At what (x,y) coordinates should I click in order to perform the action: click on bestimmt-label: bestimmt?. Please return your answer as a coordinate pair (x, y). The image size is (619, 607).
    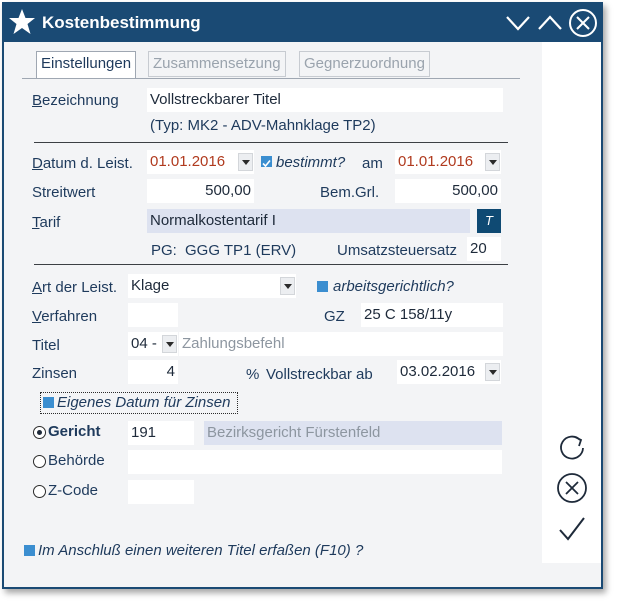
    Looking at the image, I should click on (311, 162).